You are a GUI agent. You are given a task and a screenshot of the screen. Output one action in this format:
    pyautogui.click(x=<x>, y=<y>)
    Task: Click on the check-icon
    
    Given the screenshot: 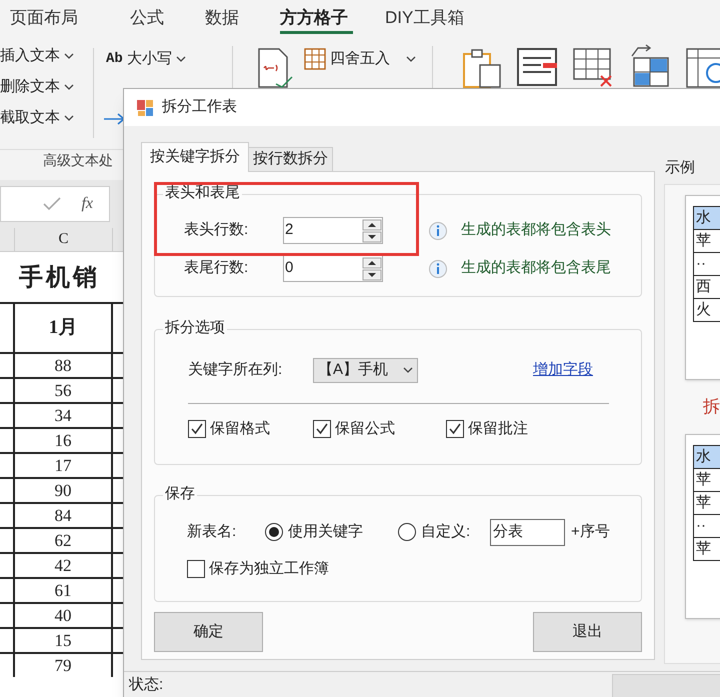 What is the action you would take?
    pyautogui.click(x=52, y=204)
    